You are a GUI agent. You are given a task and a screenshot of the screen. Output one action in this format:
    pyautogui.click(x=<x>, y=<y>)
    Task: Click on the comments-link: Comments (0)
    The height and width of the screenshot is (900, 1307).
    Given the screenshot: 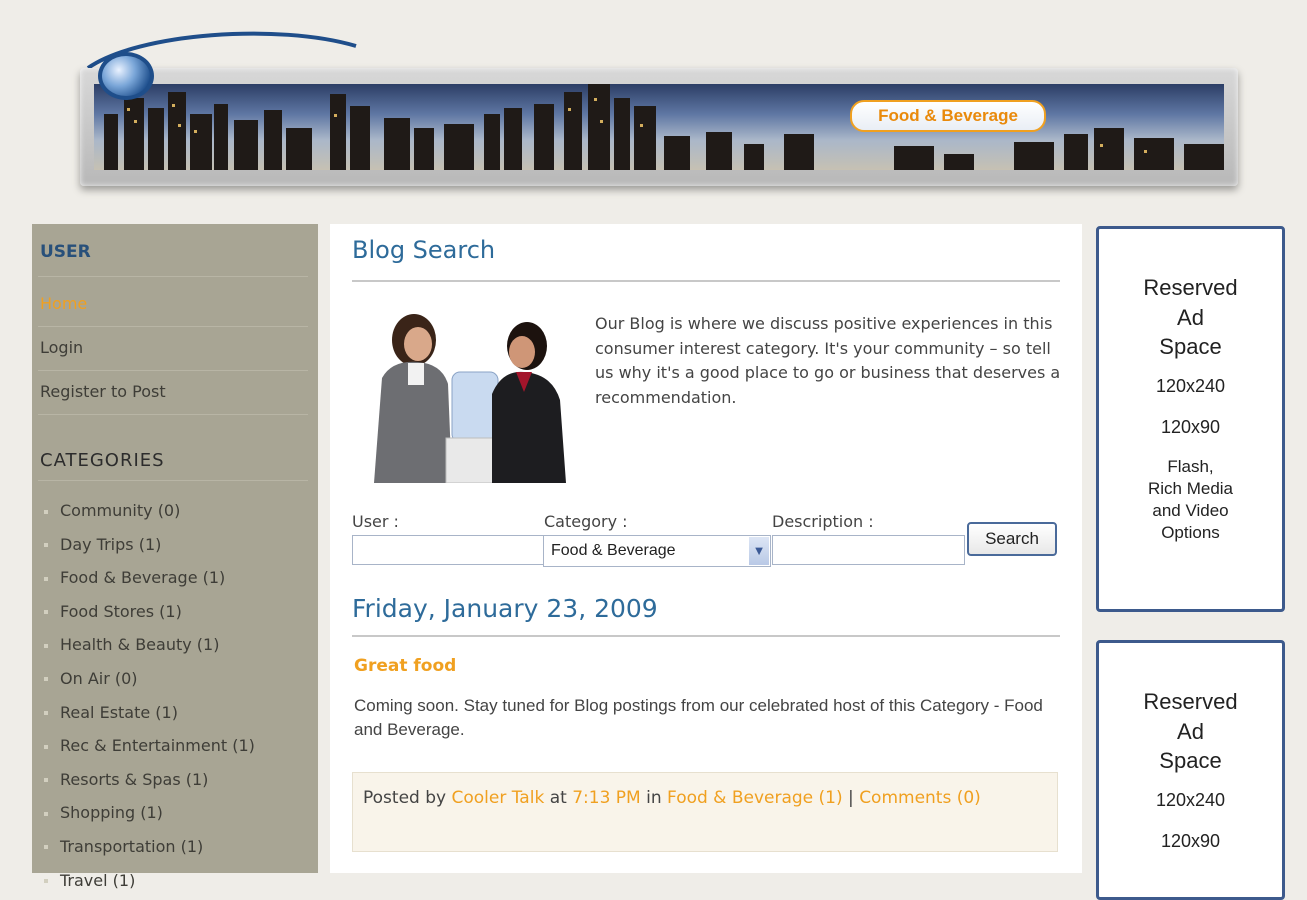 What is the action you would take?
    pyautogui.click(x=920, y=798)
    